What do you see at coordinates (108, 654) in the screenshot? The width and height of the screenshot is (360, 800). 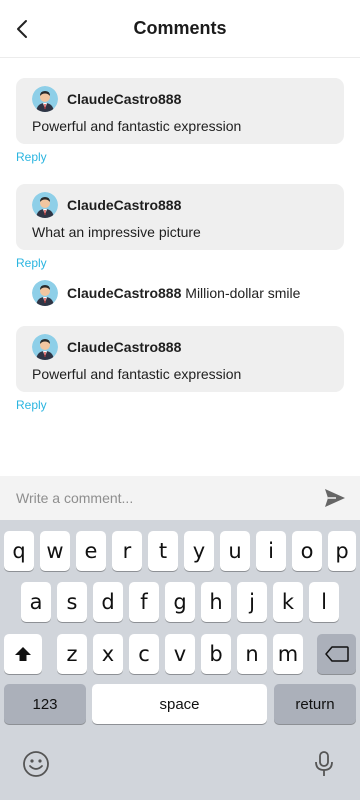 I see `key-x: x` at bounding box center [108, 654].